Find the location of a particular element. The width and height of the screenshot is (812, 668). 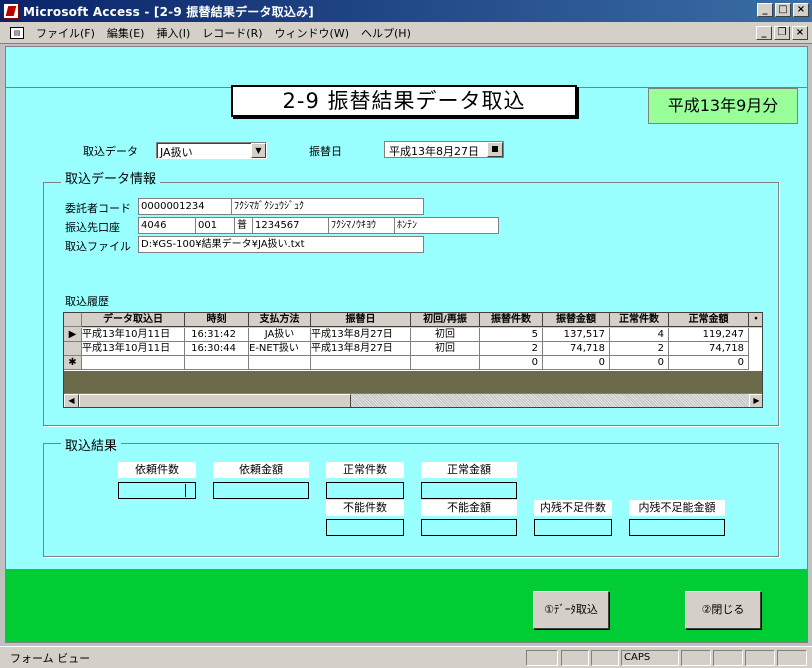

col-overflow: ・ is located at coordinates (755, 320).